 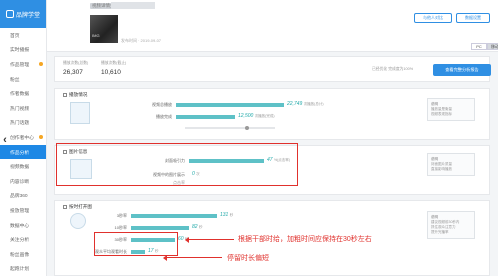 I want to click on sidebar-item-label: 实时播报, so click(x=20, y=51).